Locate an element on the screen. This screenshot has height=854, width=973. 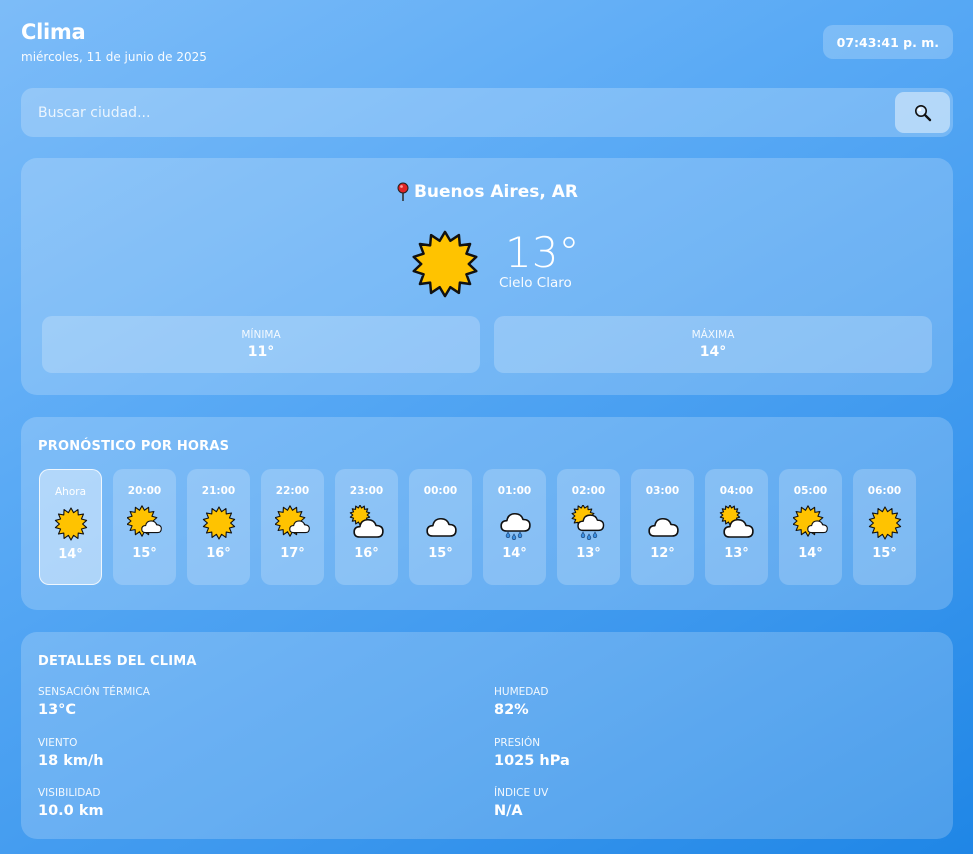
hour-time: 02:00 is located at coordinates (588, 491).